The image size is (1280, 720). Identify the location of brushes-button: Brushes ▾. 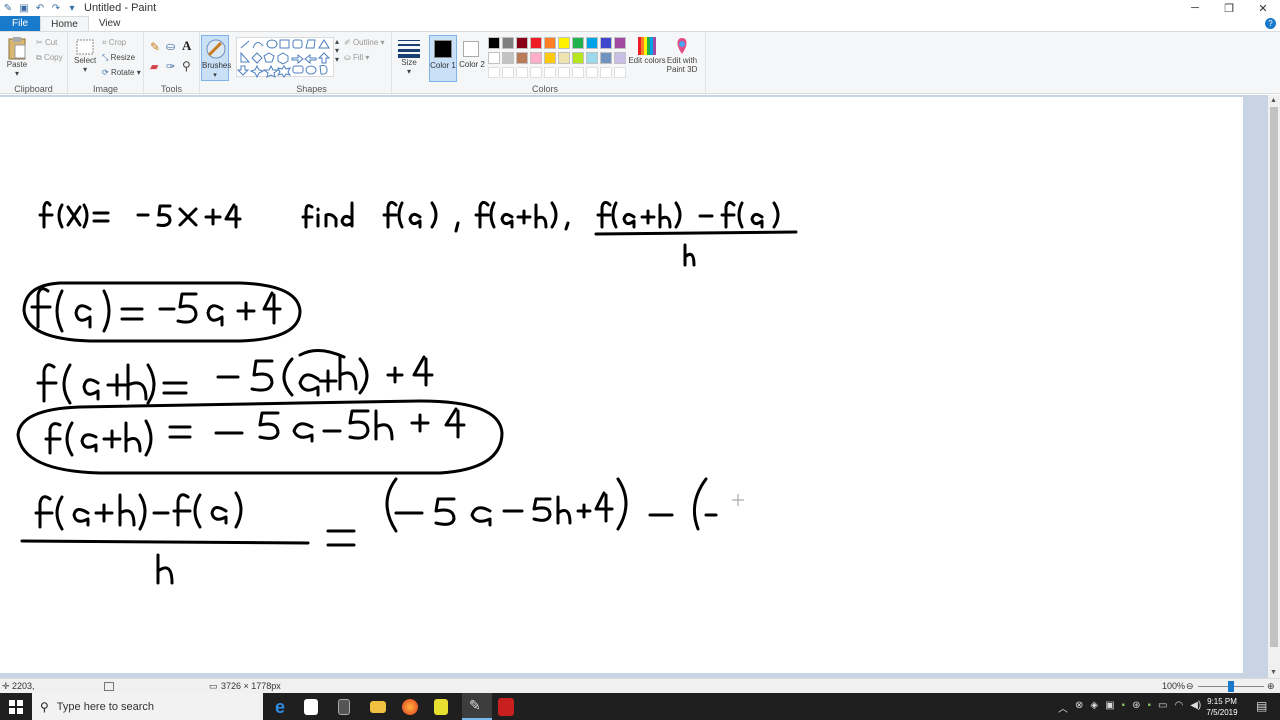
(216, 58).